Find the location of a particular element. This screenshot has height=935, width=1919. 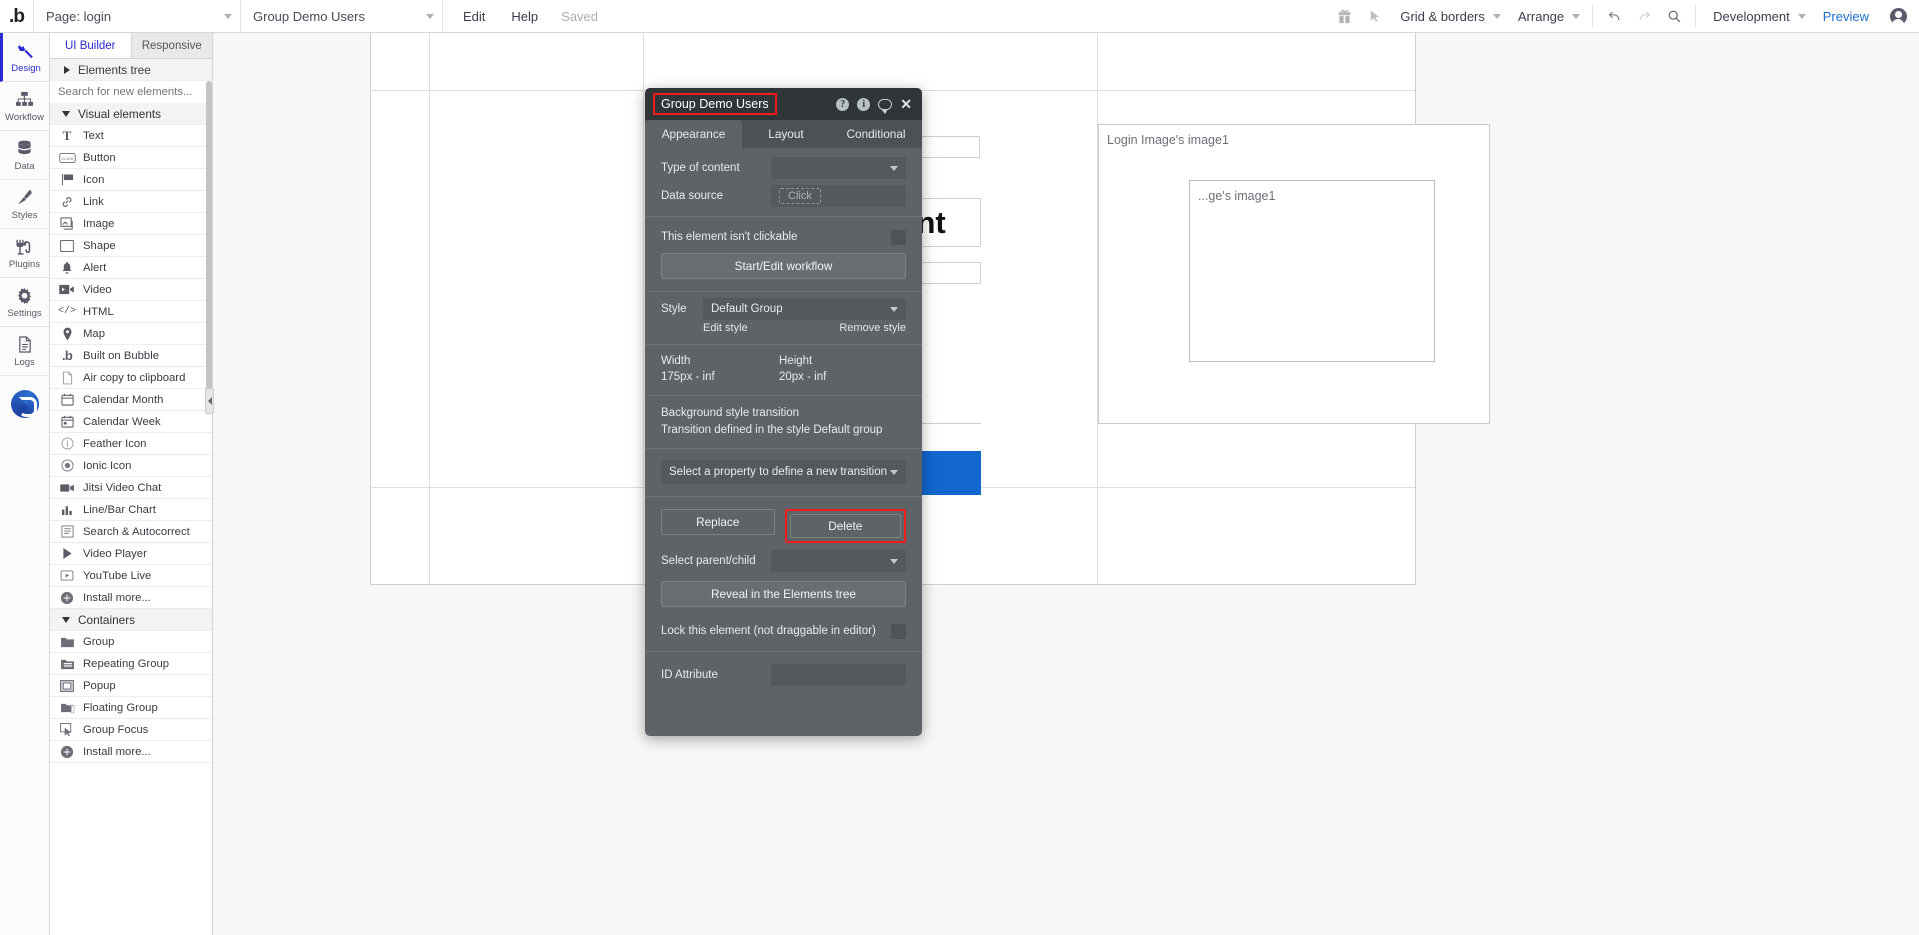

element-item-shape: Shape is located at coordinates (131, 246).